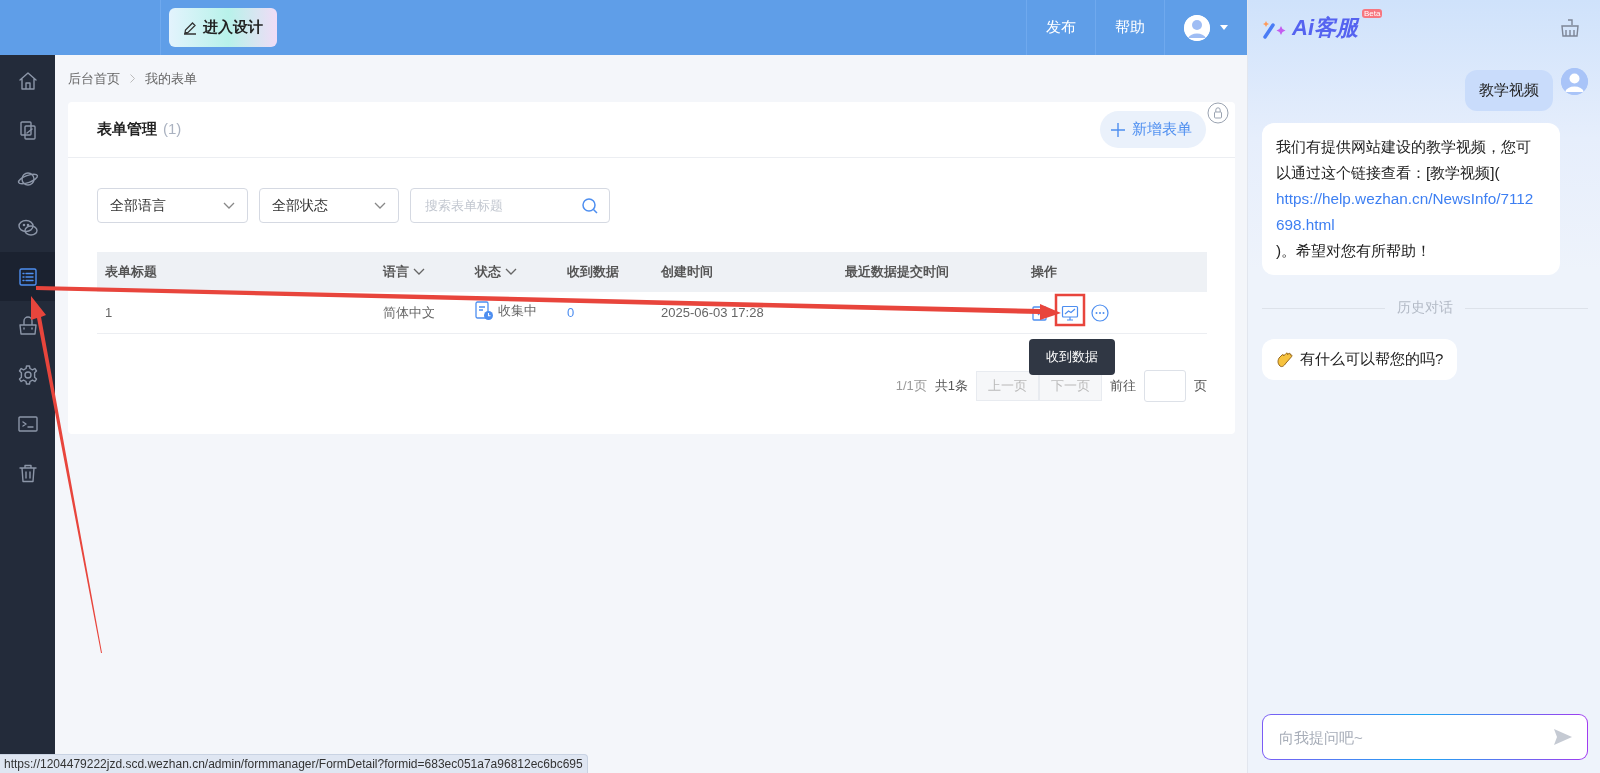  Describe the element at coordinates (510, 205) in the screenshot. I see `search-box: 搜索表单标题` at that location.